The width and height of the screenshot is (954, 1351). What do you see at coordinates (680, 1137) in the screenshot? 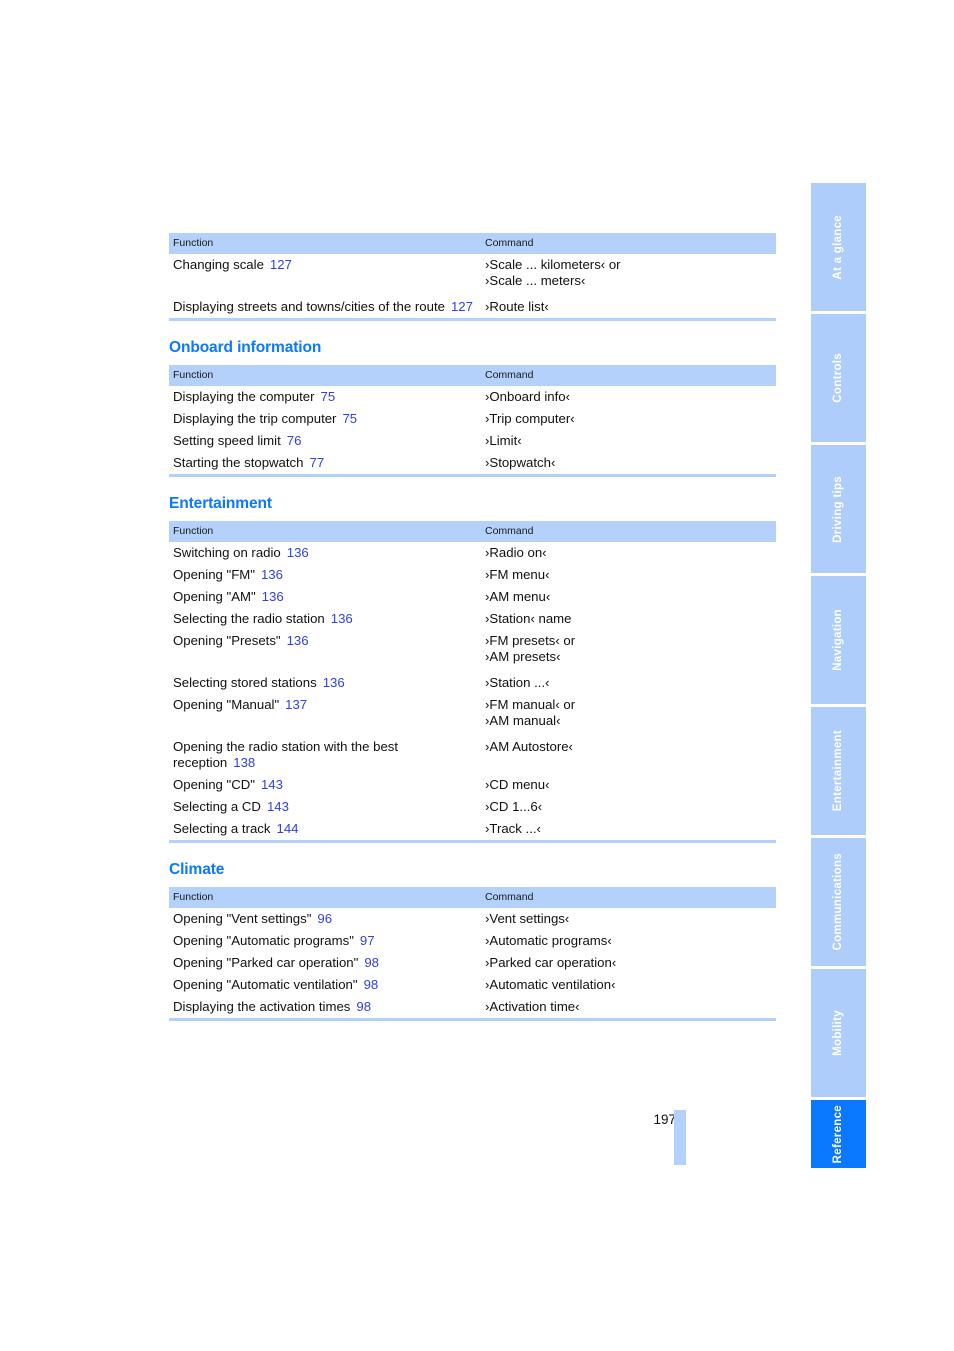
I see `page-marker-bar` at bounding box center [680, 1137].